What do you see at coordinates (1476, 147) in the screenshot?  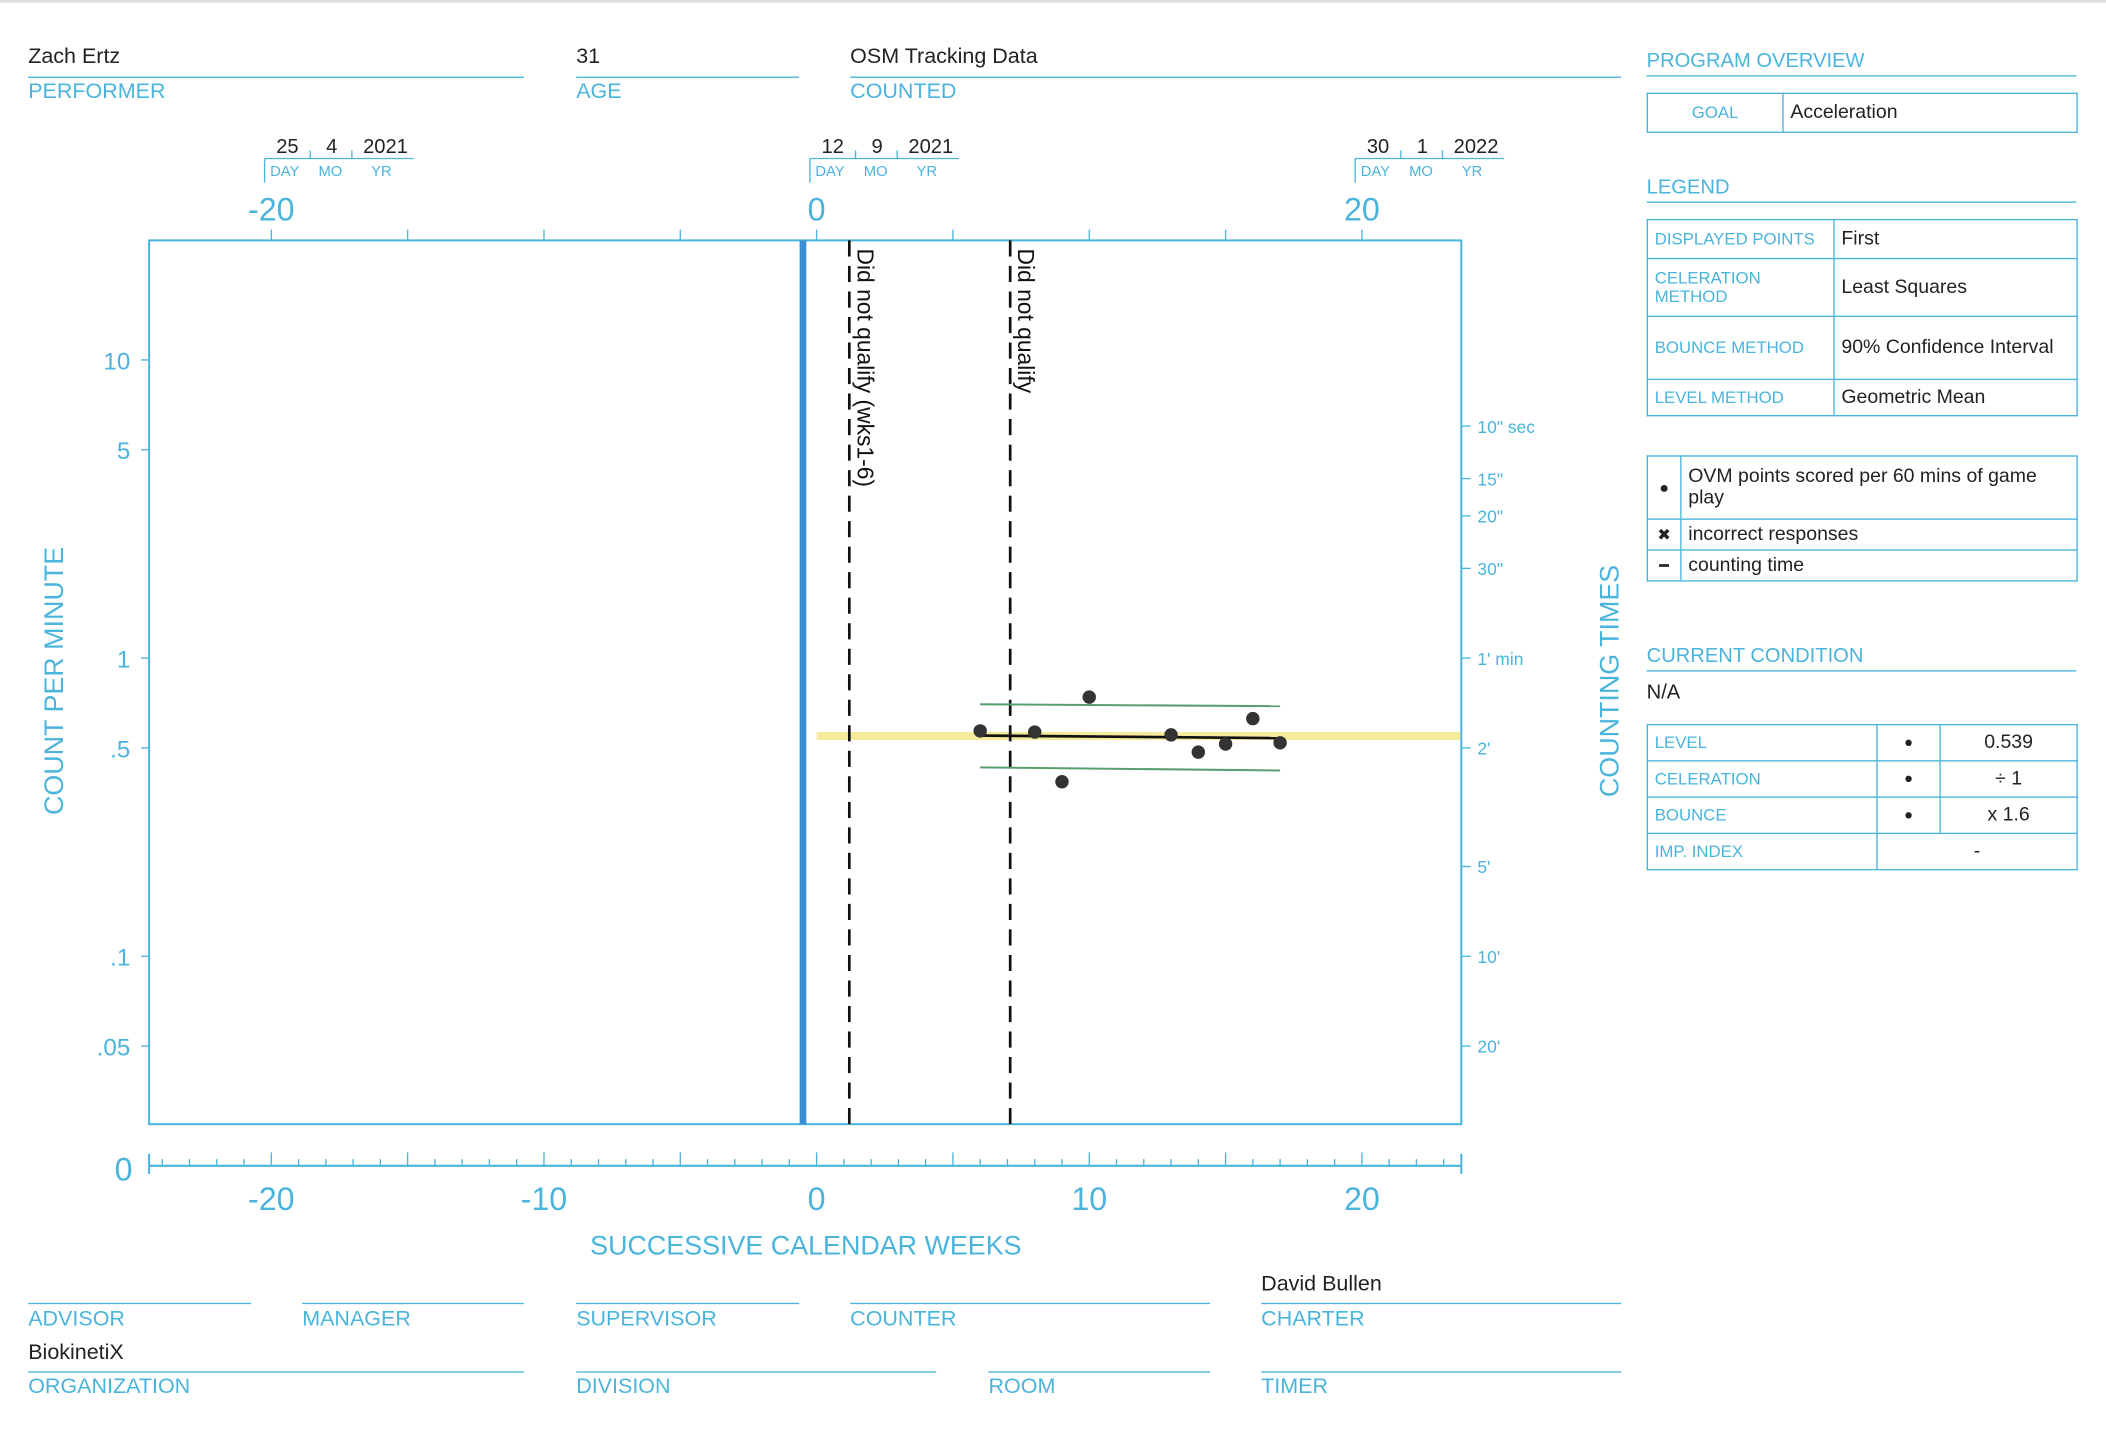 I see `date-year: 2022` at bounding box center [1476, 147].